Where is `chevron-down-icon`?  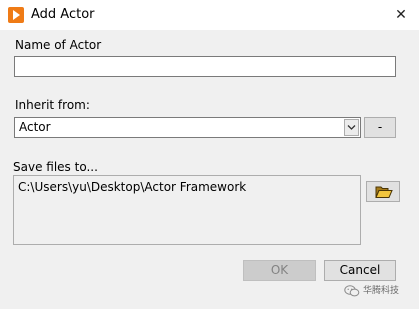 chevron-down-icon is located at coordinates (351, 127).